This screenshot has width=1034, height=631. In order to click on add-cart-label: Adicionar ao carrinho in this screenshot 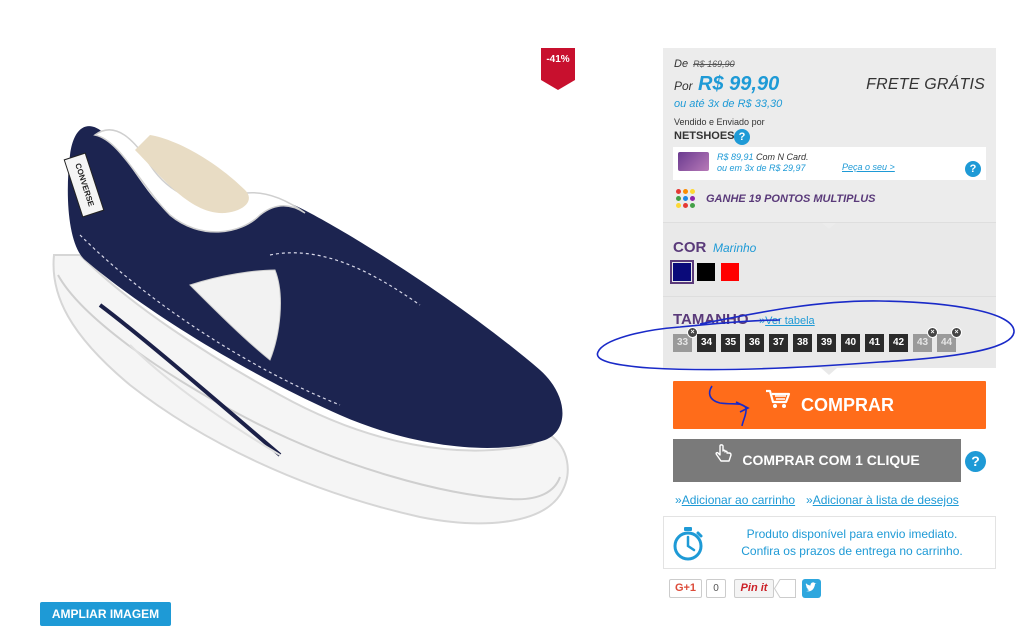, I will do `click(738, 500)`.